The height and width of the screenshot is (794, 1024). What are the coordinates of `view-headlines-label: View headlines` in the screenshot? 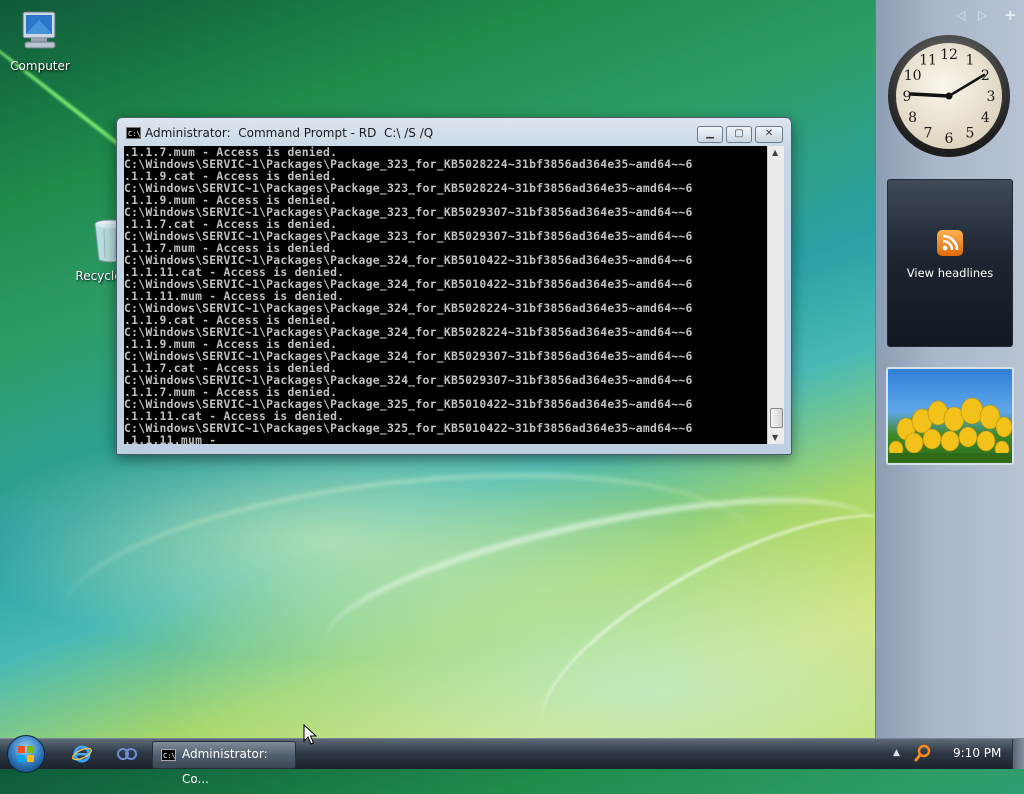 It's located at (950, 273).